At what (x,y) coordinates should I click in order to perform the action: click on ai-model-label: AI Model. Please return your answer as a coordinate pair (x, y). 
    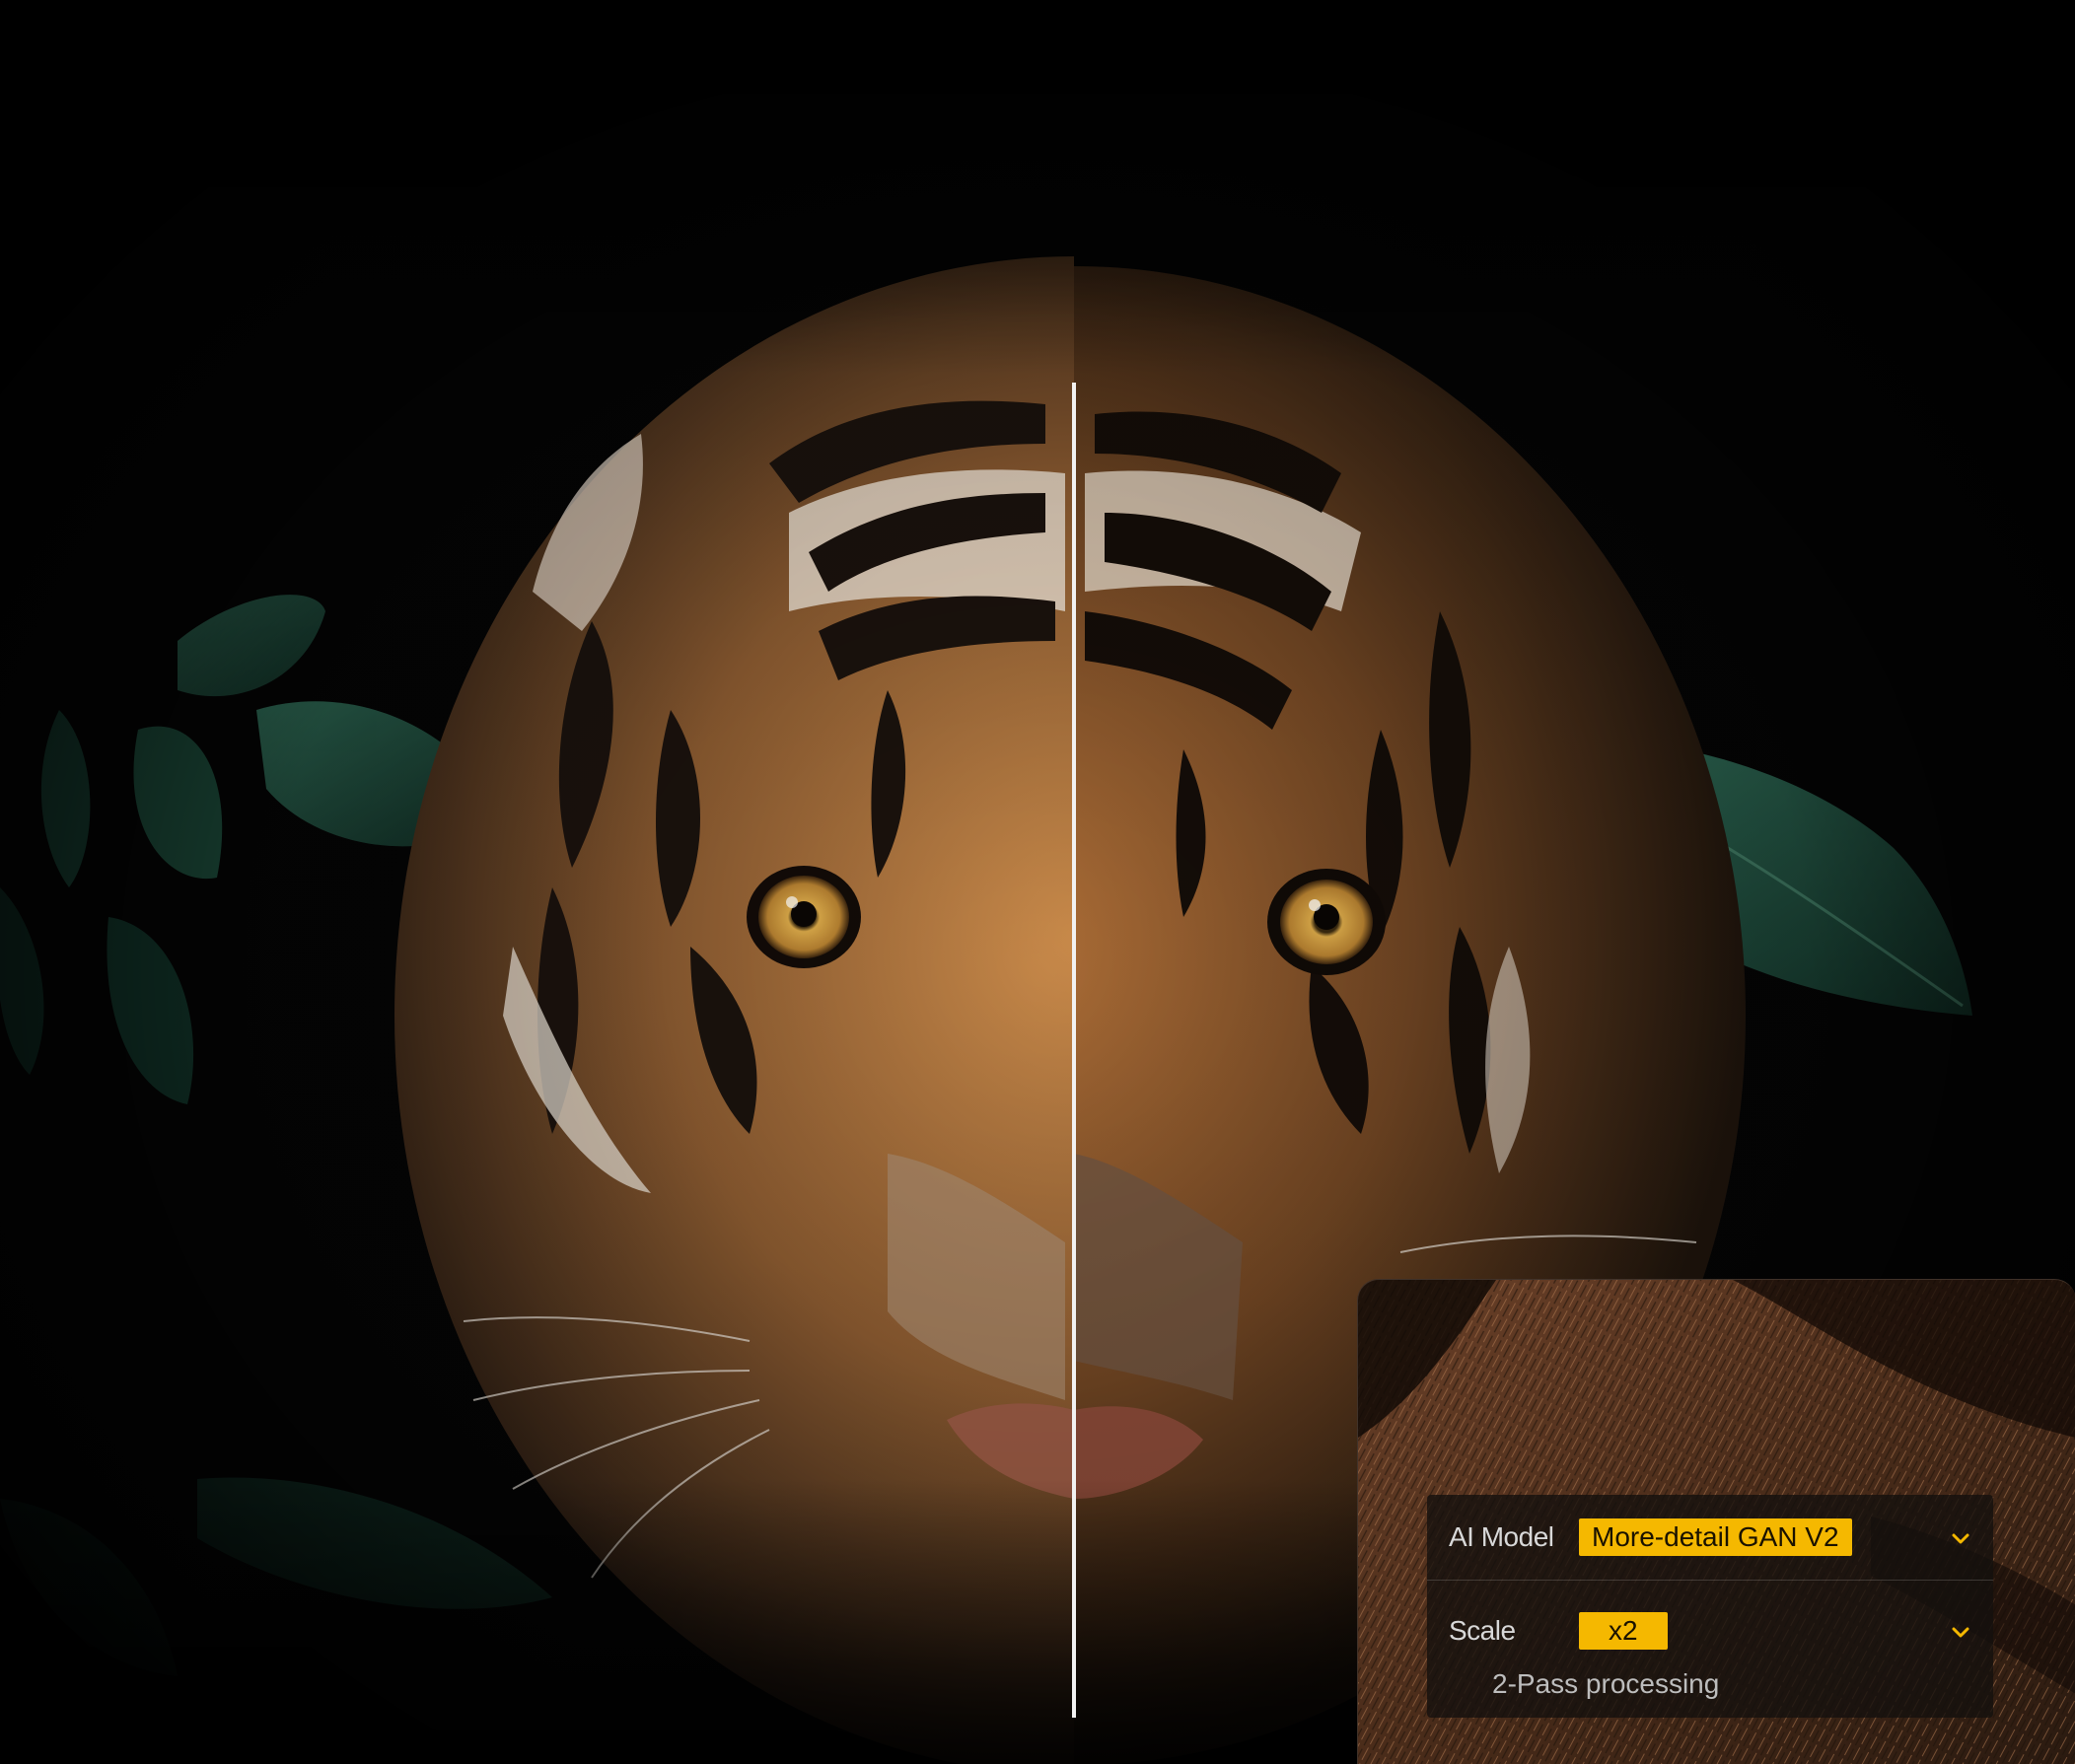
    Looking at the image, I should click on (1501, 1537).